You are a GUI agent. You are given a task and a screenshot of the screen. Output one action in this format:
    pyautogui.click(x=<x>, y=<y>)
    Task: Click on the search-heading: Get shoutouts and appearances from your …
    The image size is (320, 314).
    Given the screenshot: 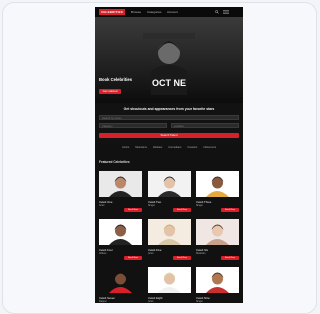 What is the action you would take?
    pyautogui.click(x=169, y=109)
    